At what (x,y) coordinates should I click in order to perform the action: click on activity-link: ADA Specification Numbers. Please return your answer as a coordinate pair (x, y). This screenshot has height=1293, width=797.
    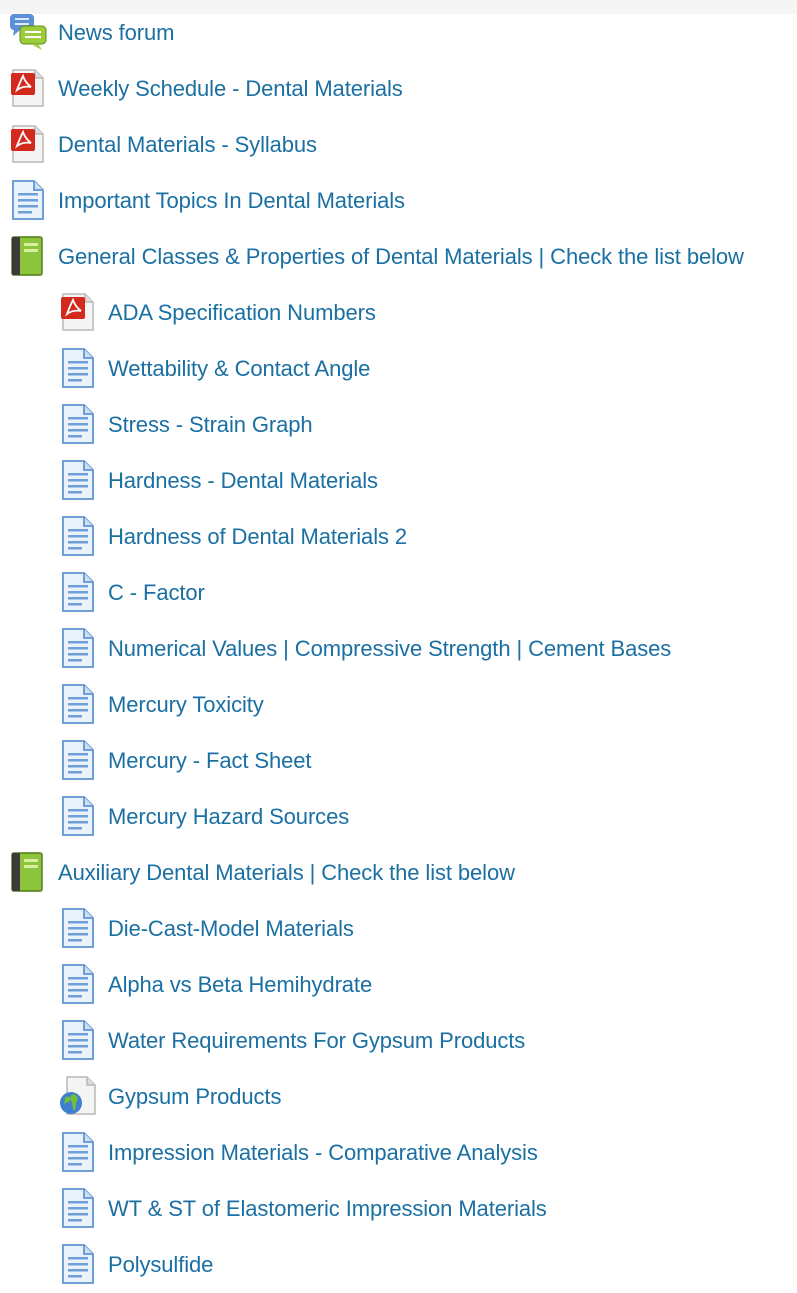
    Looking at the image, I should click on (242, 313).